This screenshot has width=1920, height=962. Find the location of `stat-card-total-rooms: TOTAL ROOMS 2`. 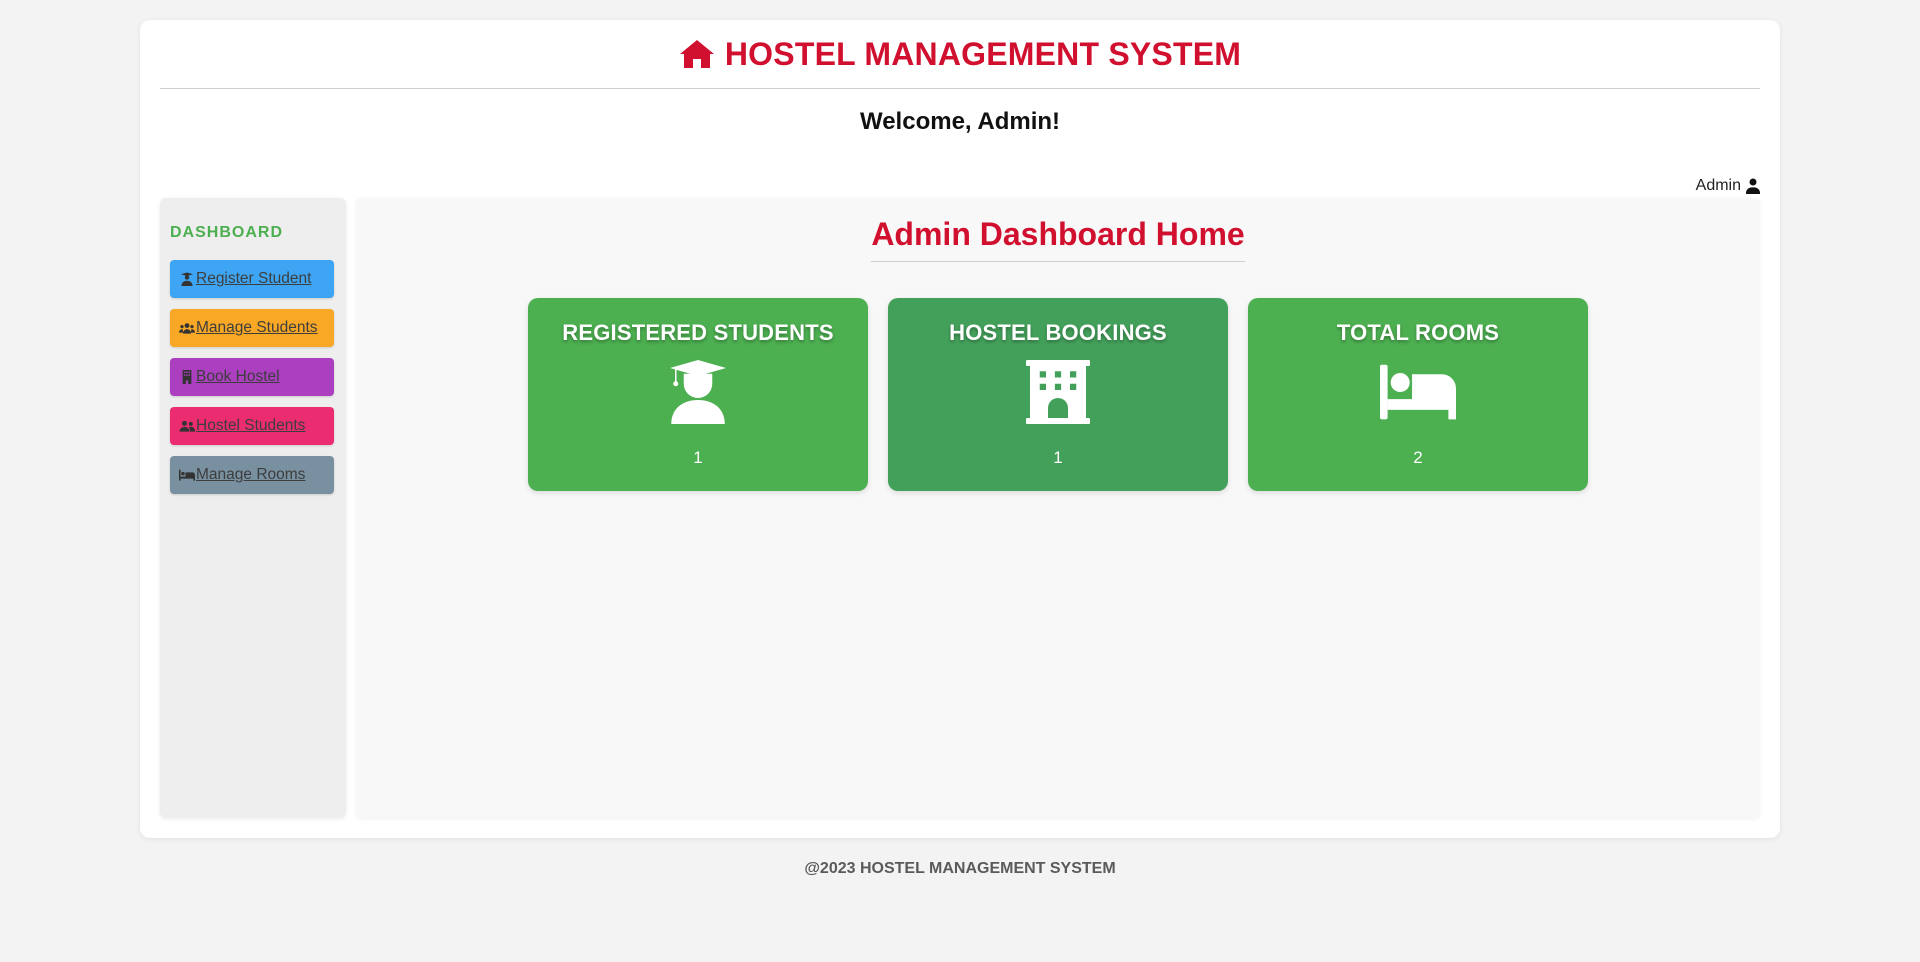

stat-card-total-rooms: TOTAL ROOMS 2 is located at coordinates (1418, 394).